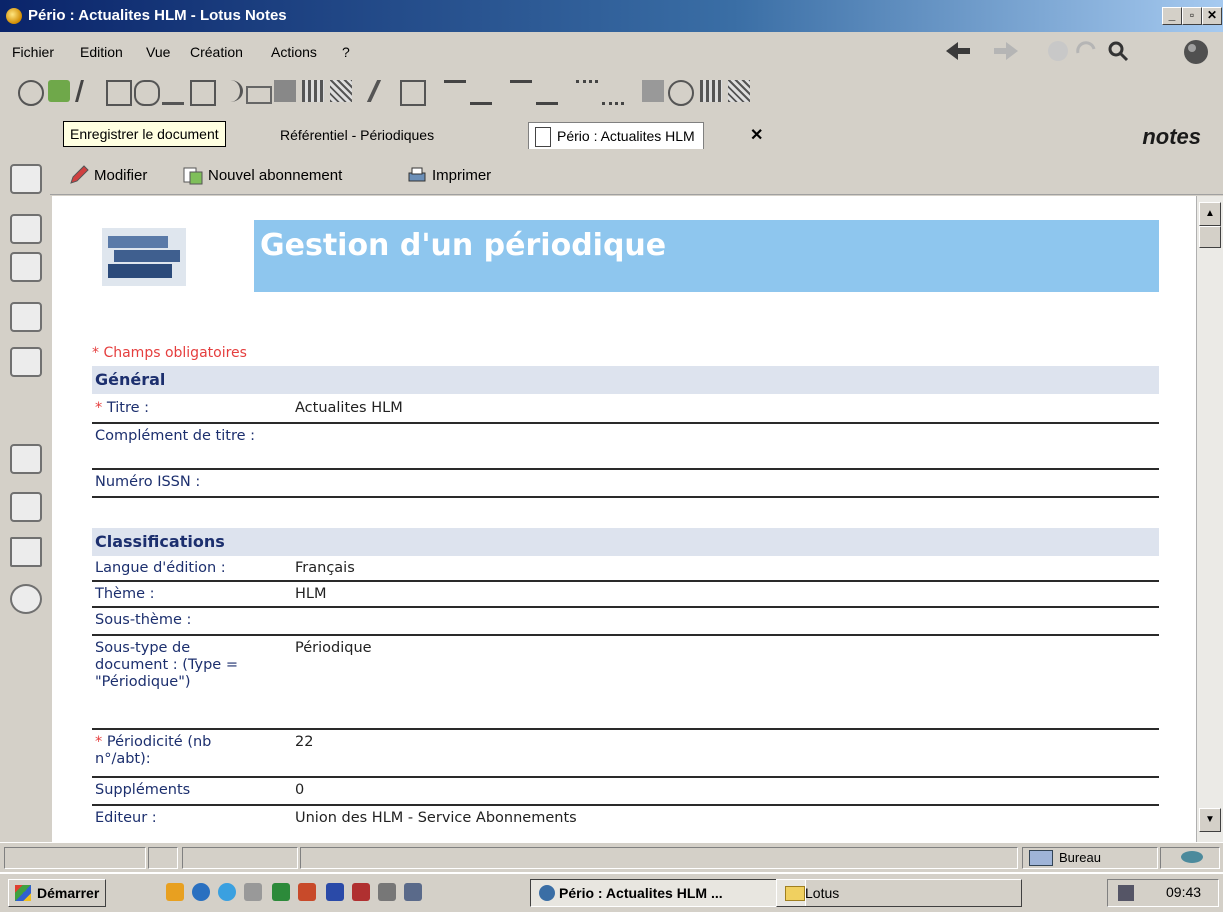 The image size is (1223, 912). I want to click on refresh-icon, so click(1086, 51).